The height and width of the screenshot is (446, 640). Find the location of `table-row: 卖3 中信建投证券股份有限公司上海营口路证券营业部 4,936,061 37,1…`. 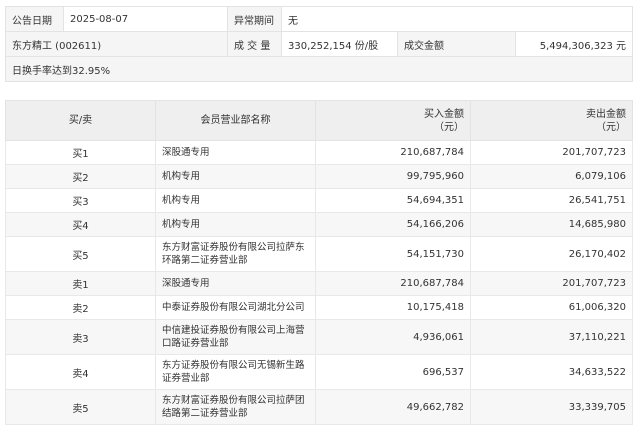

table-row: 卖3 中信建投证券股份有限公司上海营口路证券营业部 4,936,061 37,1… is located at coordinates (319, 337).